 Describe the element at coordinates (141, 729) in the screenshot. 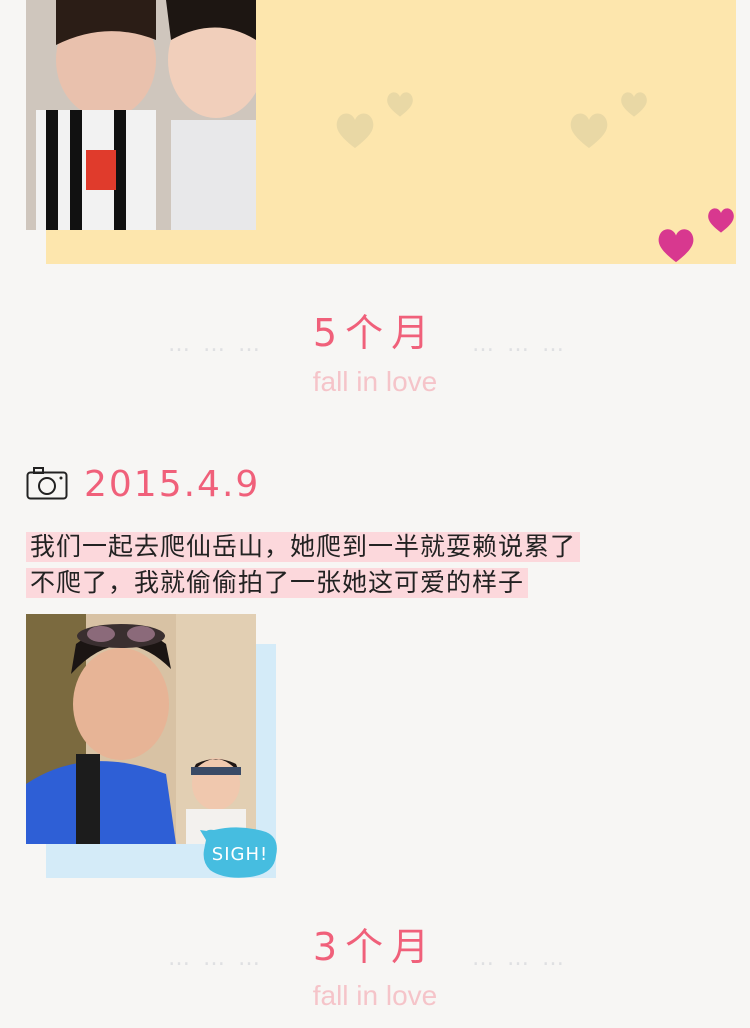

I see `hiking-photo` at that location.